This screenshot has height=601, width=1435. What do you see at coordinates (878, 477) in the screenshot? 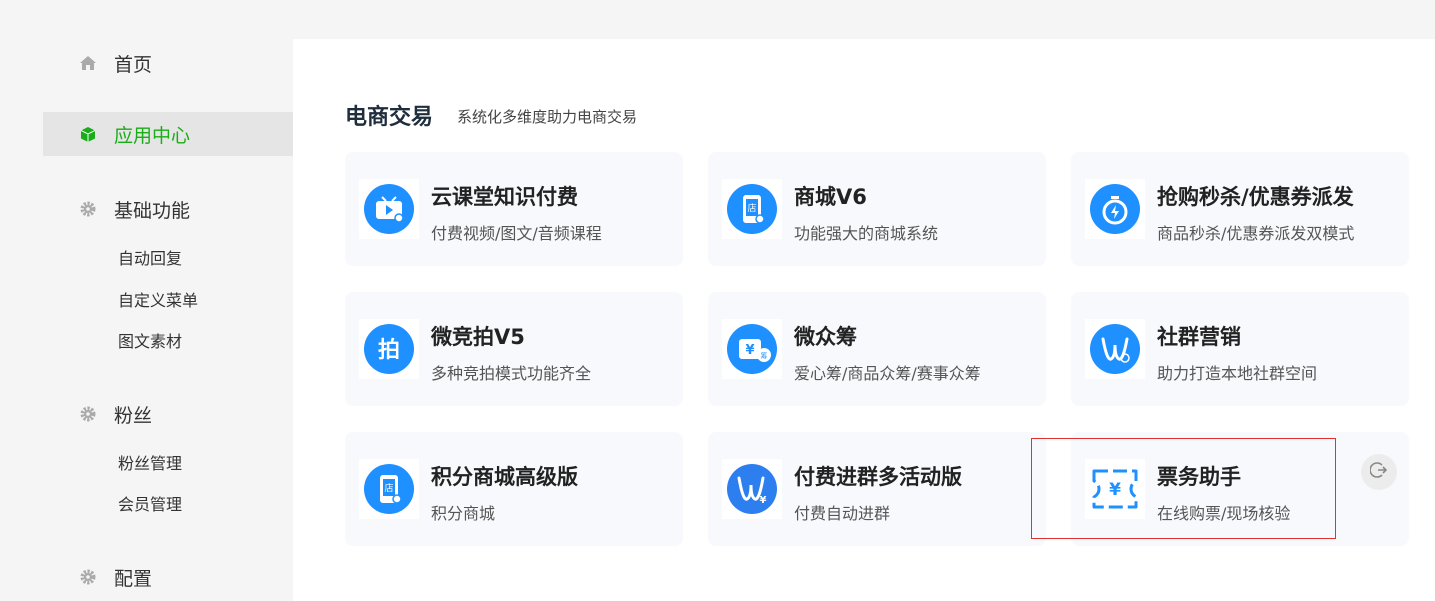
I see `app-card-title: 付费进群多活动版` at bounding box center [878, 477].